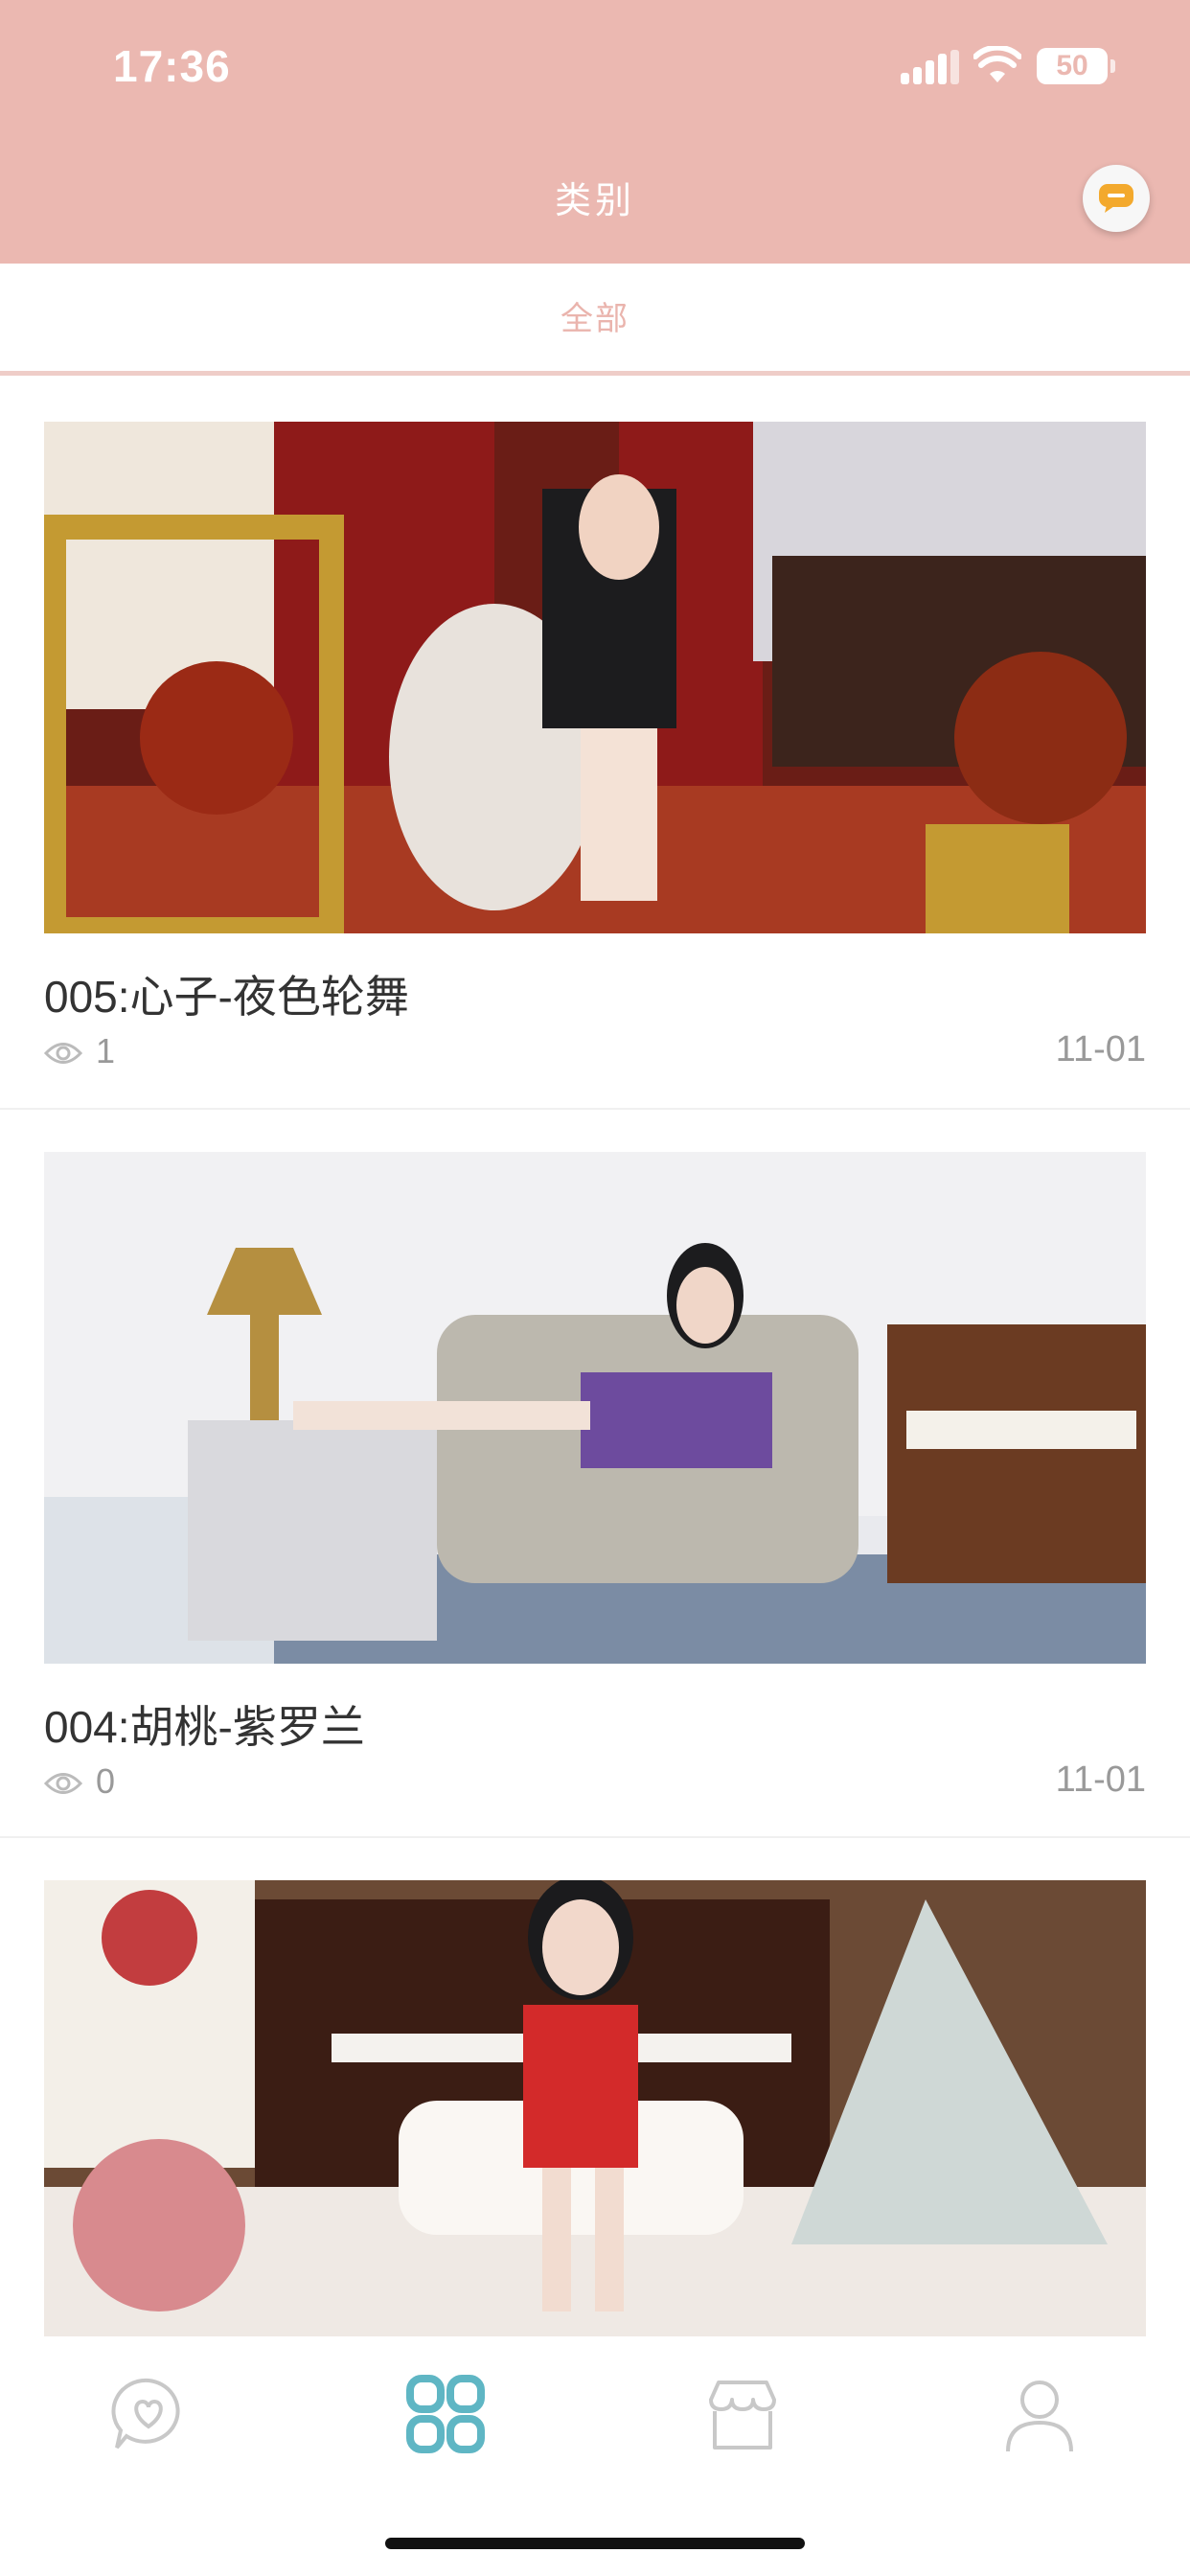 This screenshot has height=2576, width=1190. Describe the element at coordinates (1072, 66) in the screenshot. I see `battery-icon: 50` at that location.